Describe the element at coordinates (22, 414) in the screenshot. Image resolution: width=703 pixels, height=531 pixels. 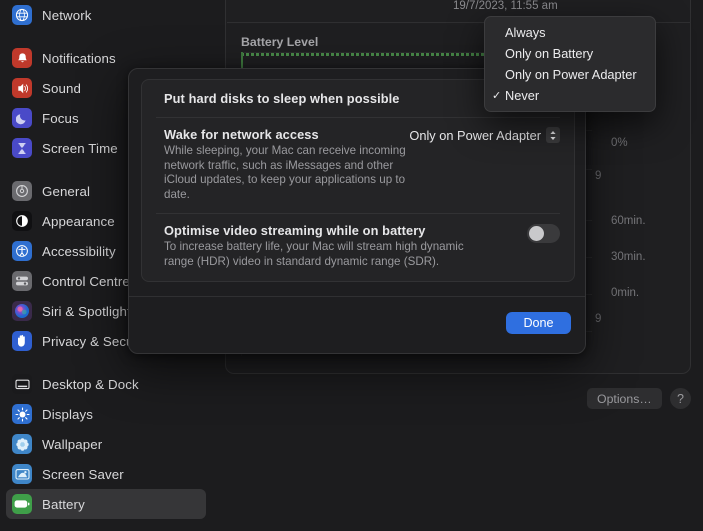
I see `brightness-icon` at that location.